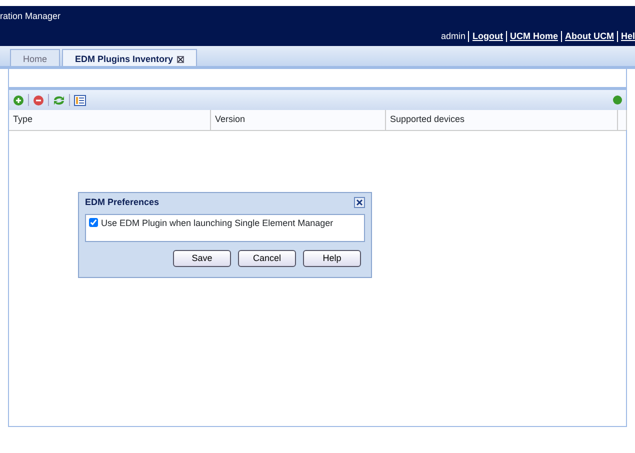 The height and width of the screenshot is (453, 635). What do you see at coordinates (332, 258) in the screenshot?
I see `dialog-button: Help` at bounding box center [332, 258].